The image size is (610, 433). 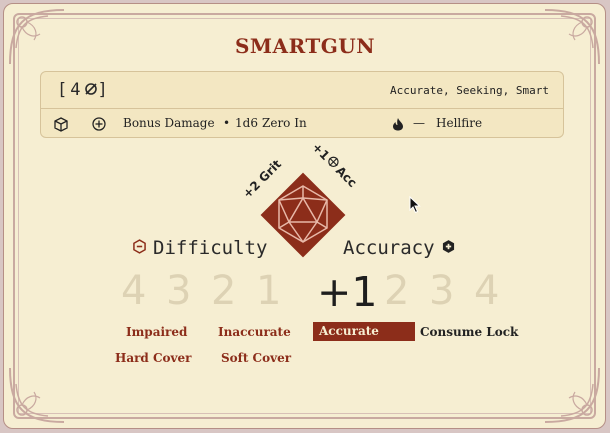 I want to click on damage-value: 1d6, so click(x=246, y=123).